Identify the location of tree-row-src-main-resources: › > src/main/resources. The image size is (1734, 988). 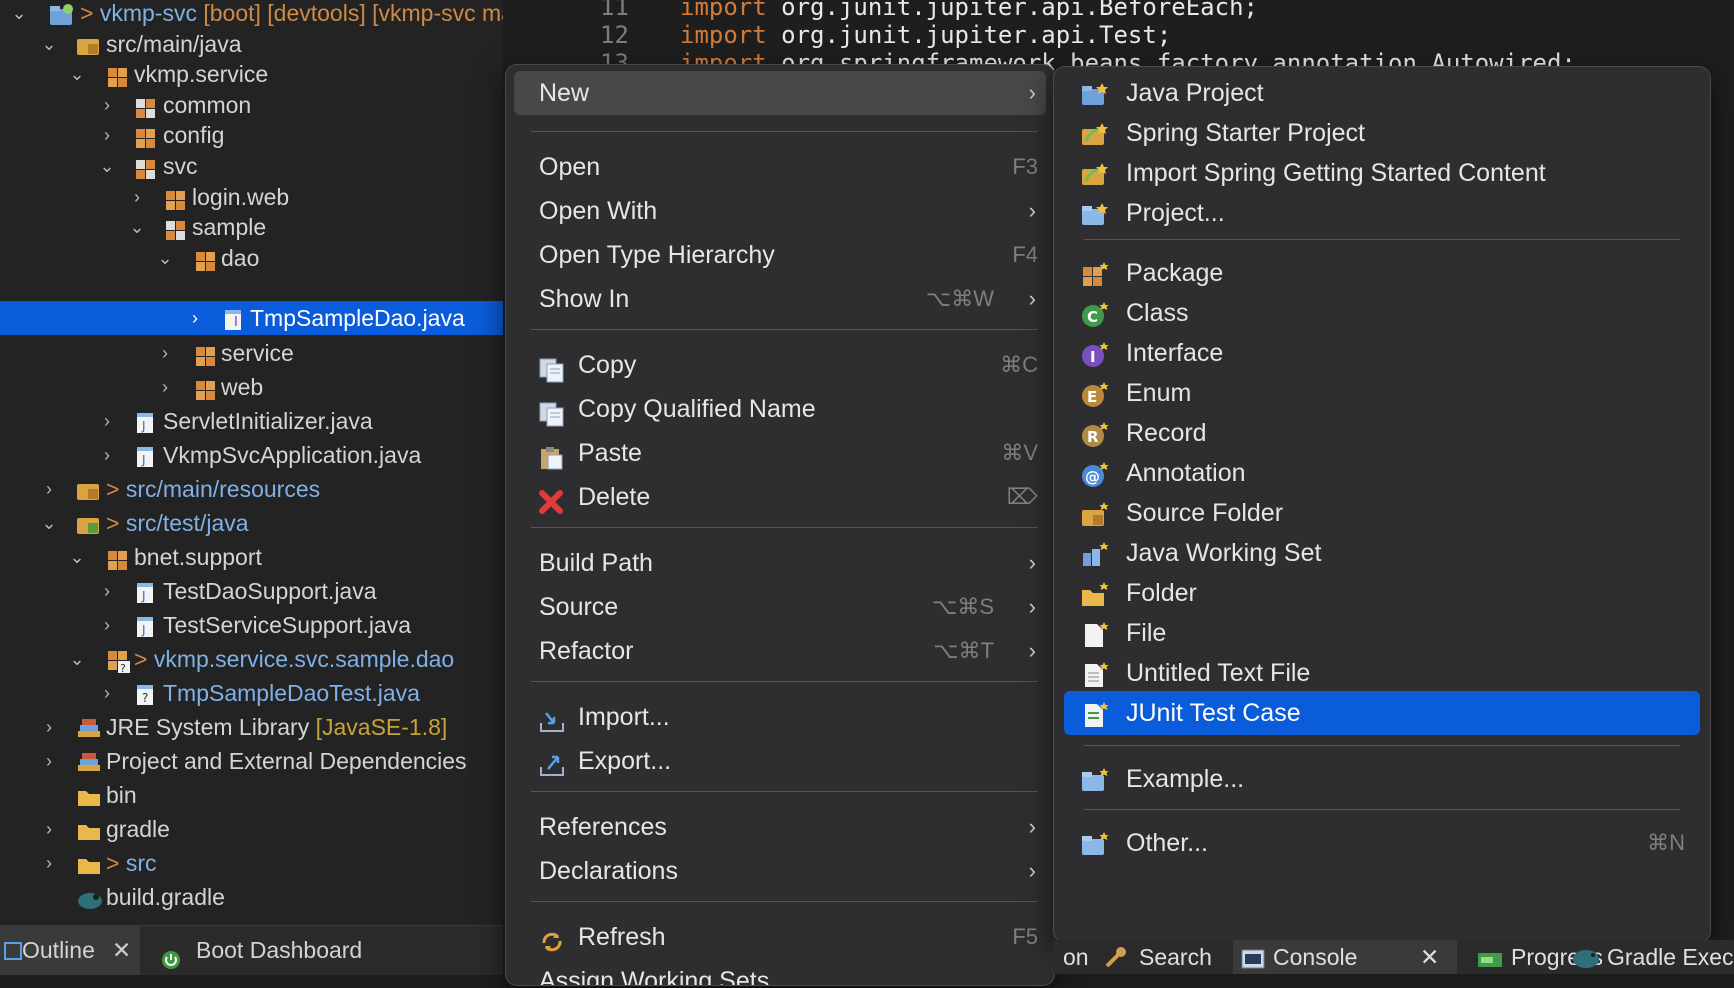
(251, 489).